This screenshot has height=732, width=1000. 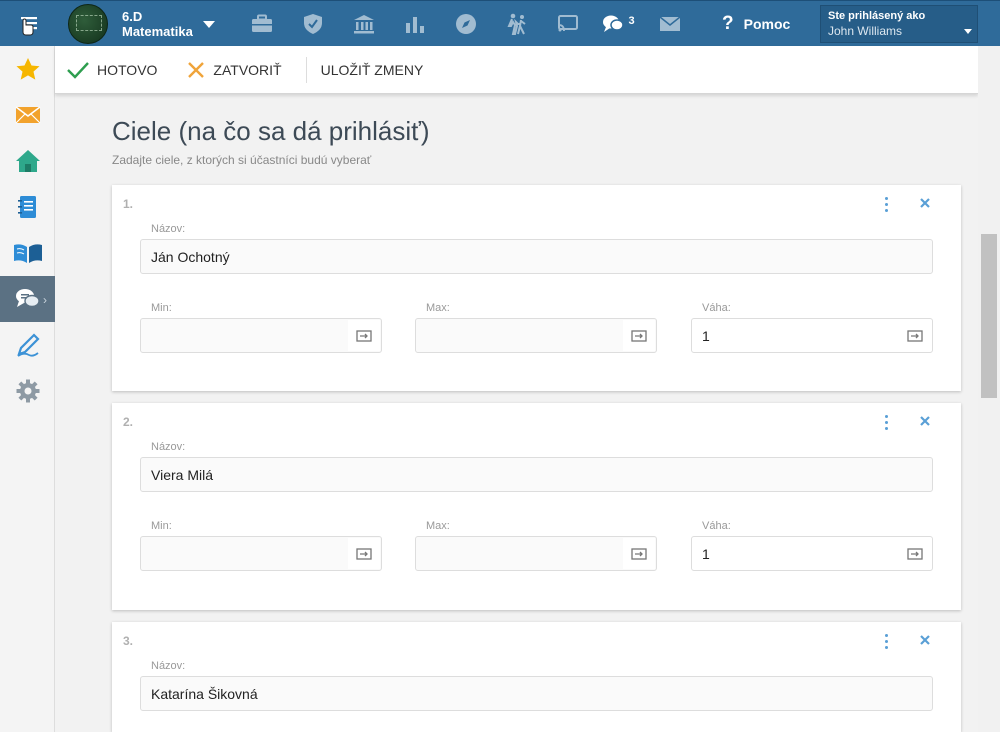 I want to click on page-title: Ciele (na čo sa dá prihlásiť), so click(x=271, y=131).